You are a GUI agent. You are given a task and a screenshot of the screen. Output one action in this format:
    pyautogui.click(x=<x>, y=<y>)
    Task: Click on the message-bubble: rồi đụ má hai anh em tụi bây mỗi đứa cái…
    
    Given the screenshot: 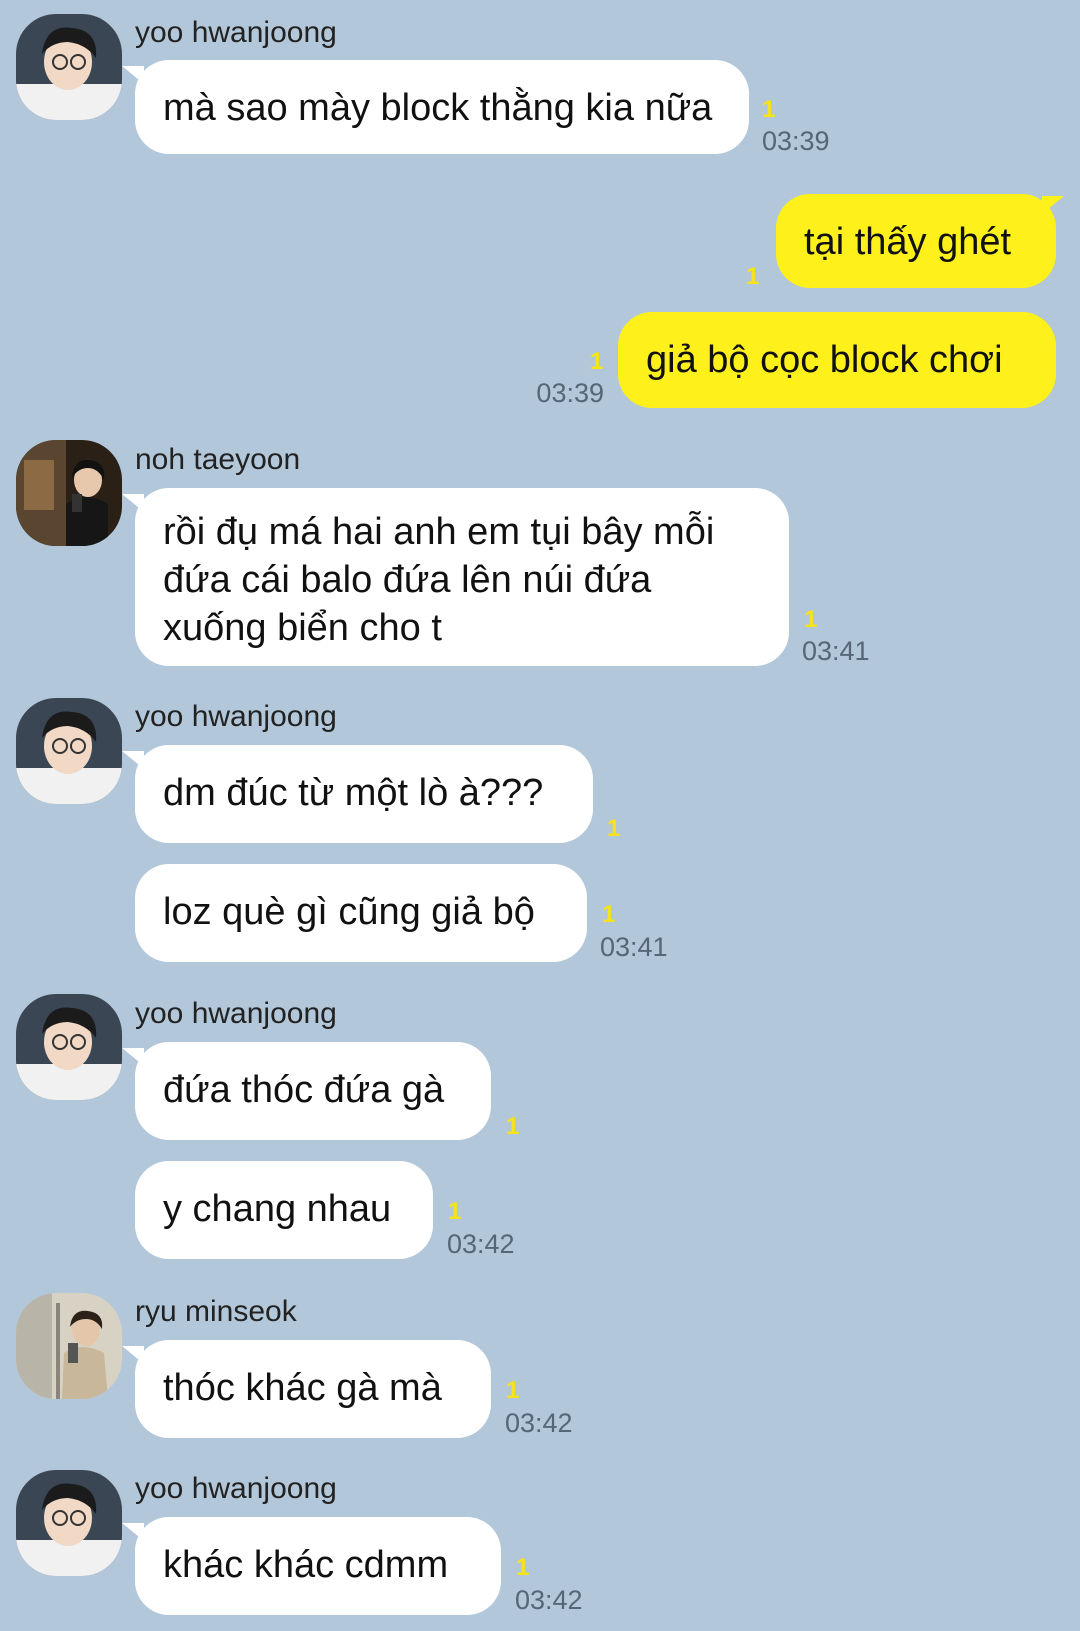 What is the action you would take?
    pyautogui.click(x=462, y=577)
    